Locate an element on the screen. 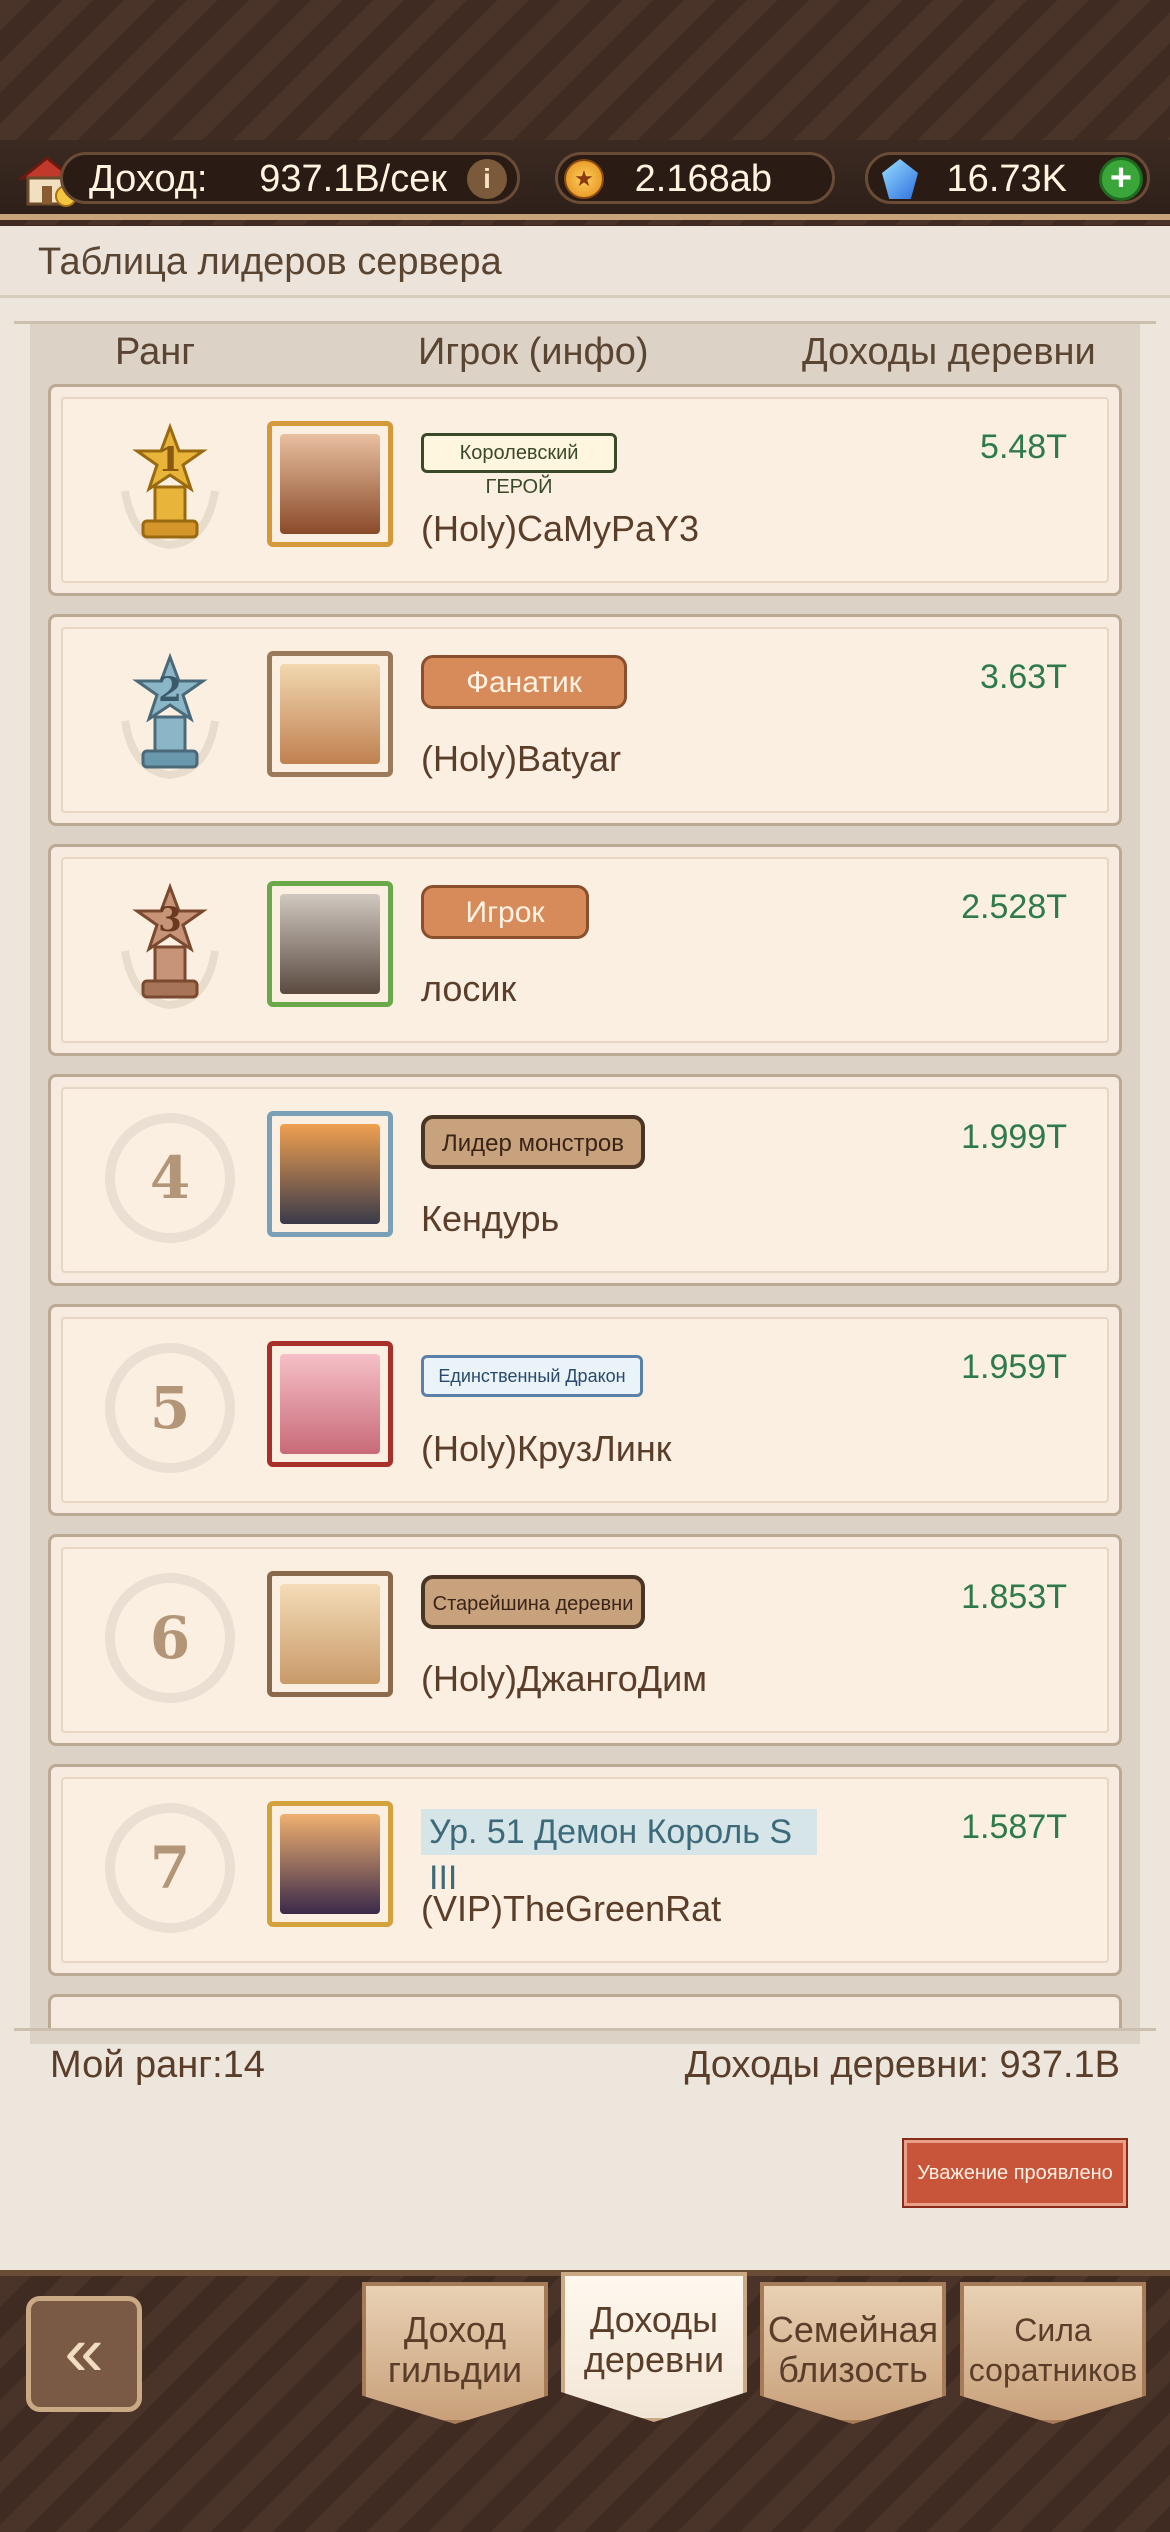  player-name: (Holy)ДжангоДим is located at coordinates (564, 1679).